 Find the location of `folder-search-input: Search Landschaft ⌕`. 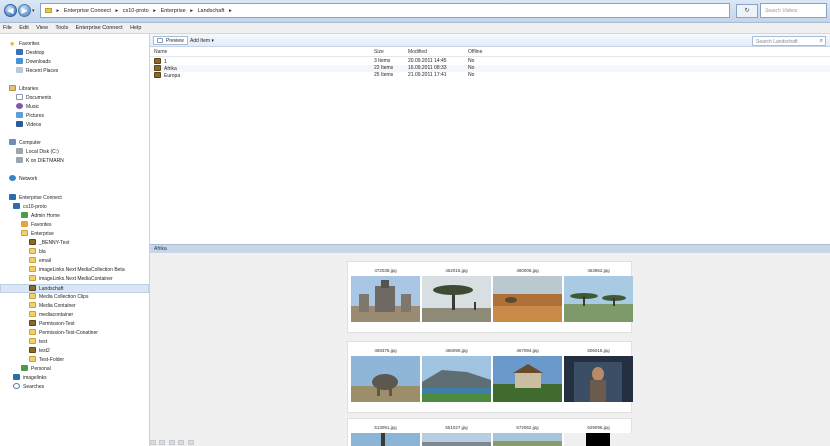

folder-search-input: Search Landschaft ⌕ is located at coordinates (789, 41).